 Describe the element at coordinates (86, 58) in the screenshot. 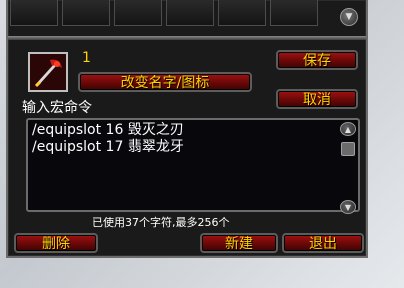

I see `macro-index: 1` at that location.